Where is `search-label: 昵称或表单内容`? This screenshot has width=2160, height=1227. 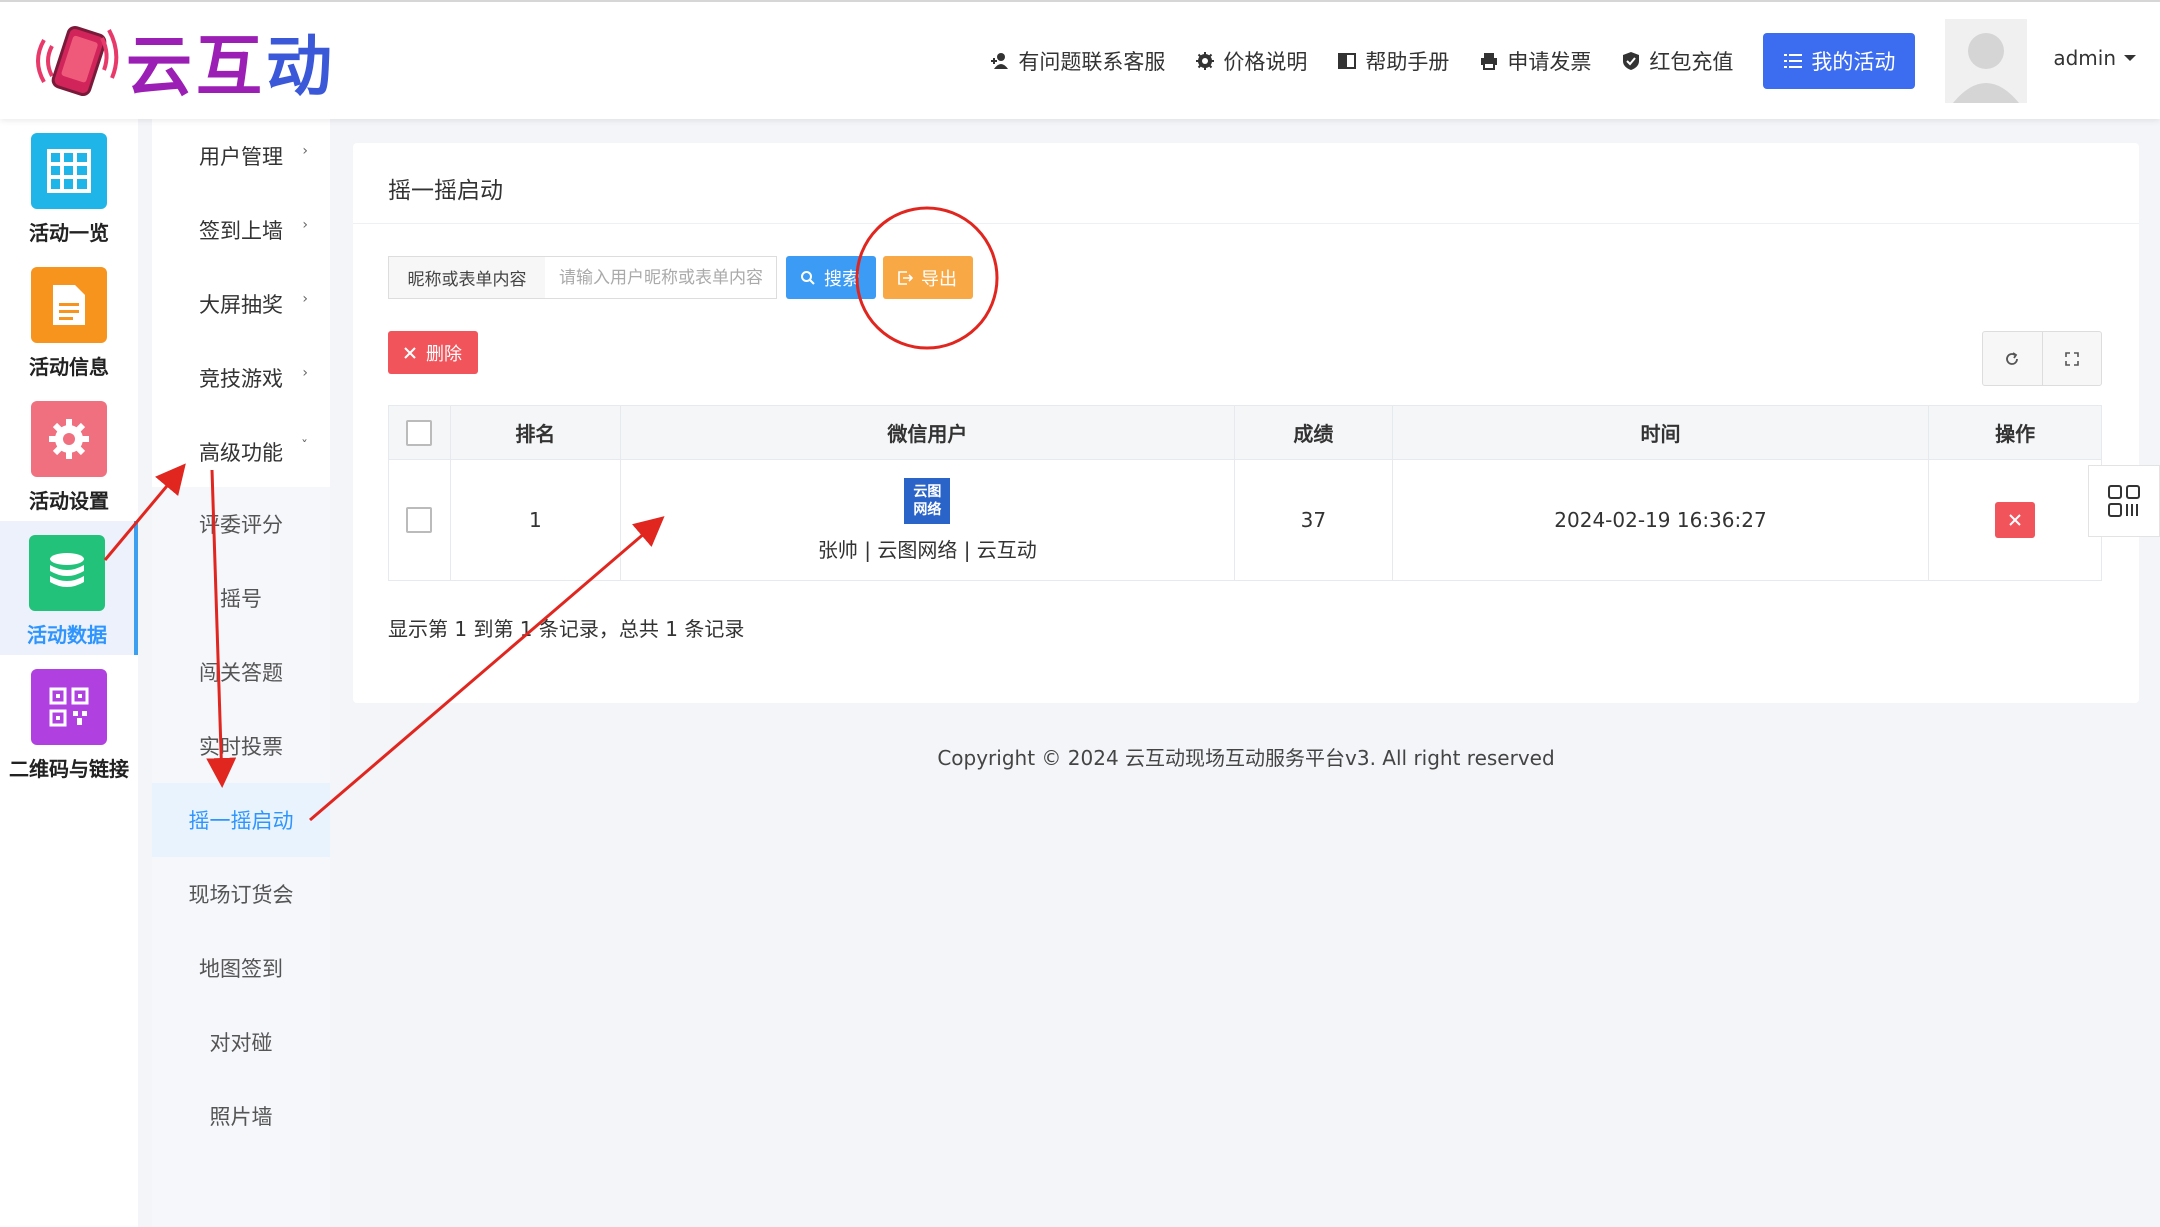
search-label: 昵称或表单内容 is located at coordinates (467, 277).